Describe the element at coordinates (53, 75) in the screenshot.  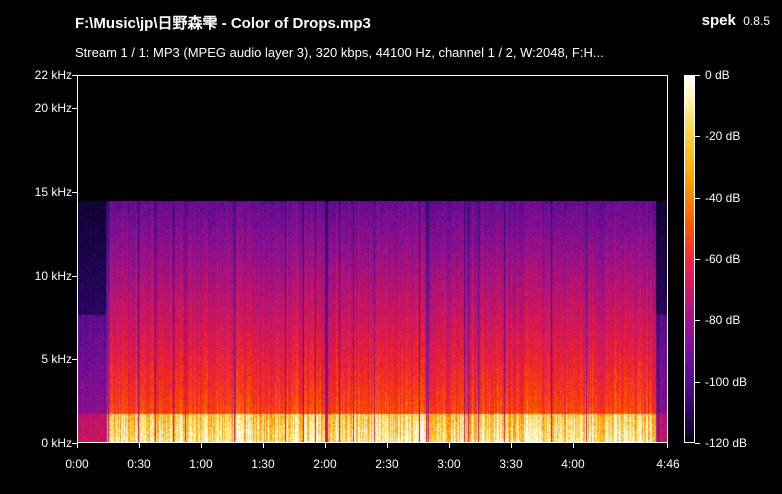
I see `y-tick-label: 22 kHz` at that location.